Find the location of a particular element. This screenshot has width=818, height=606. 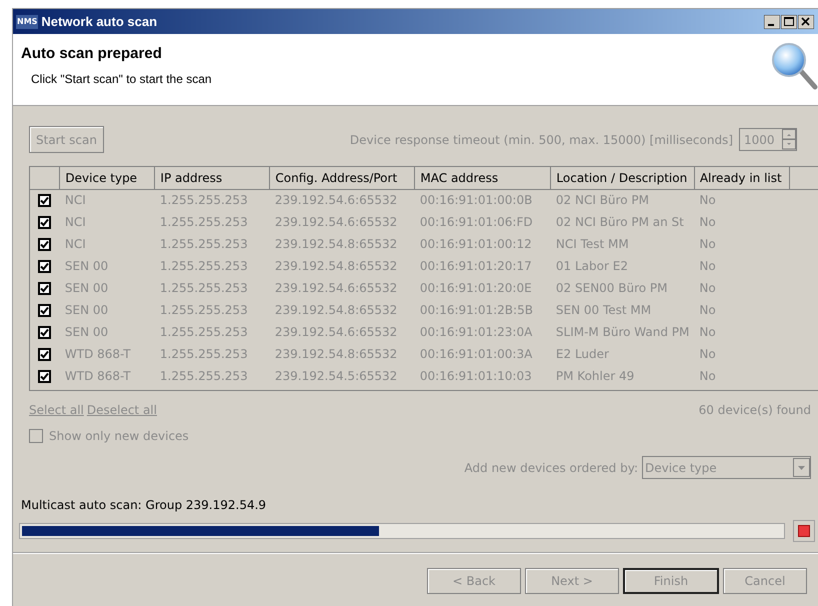

table-cell-text: 00:16:91:01:10:03 is located at coordinates (475, 376).